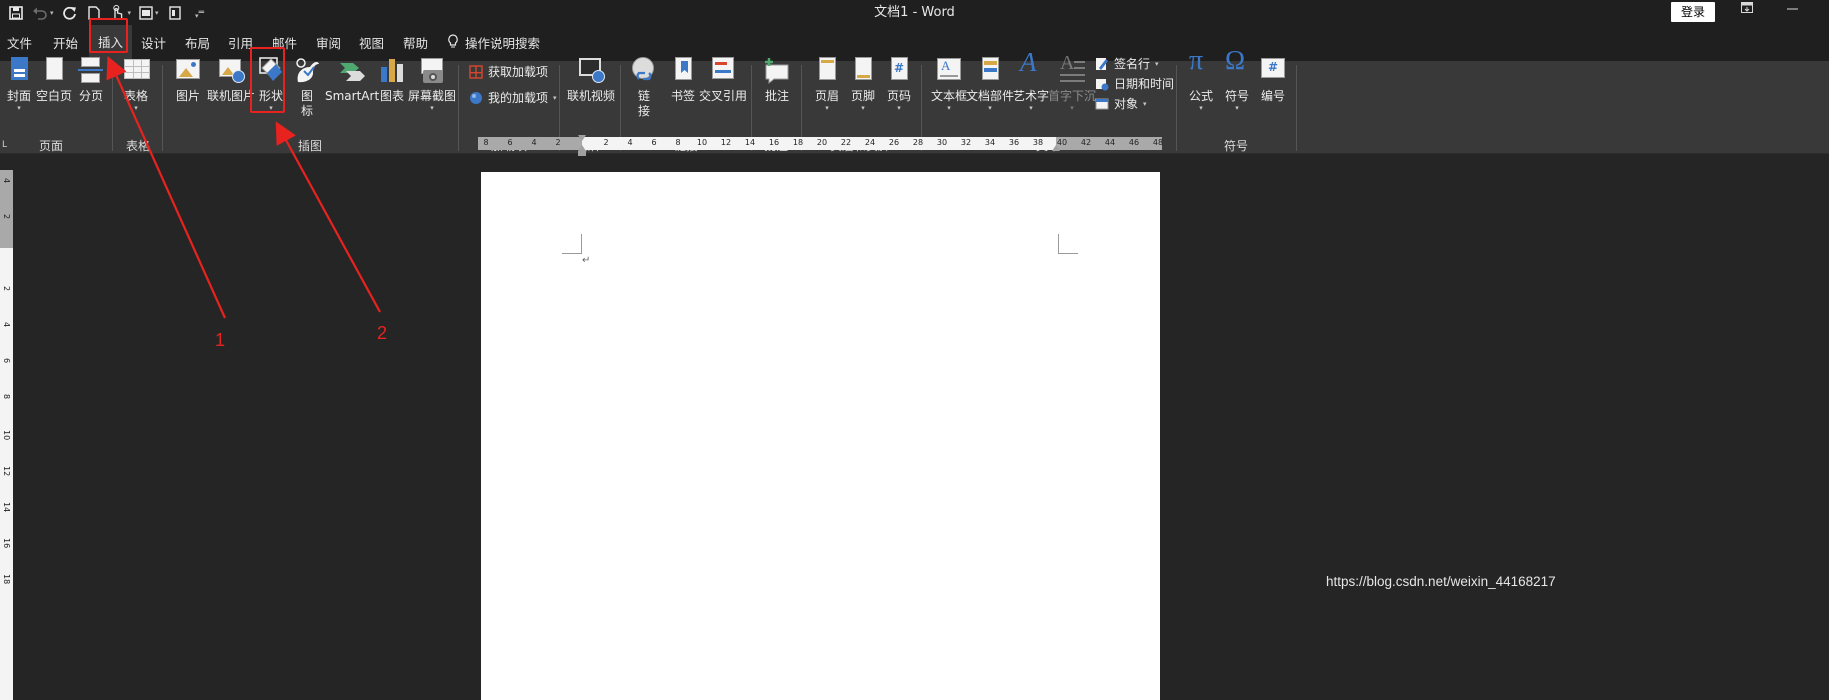 Image resolution: width=1829 pixels, height=700 pixels. I want to click on tab-selector: L, so click(4, 145).